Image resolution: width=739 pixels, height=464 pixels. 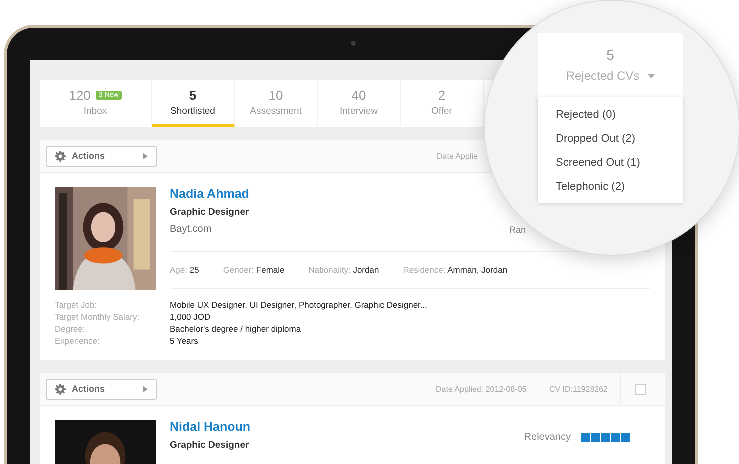 I want to click on detail-label: Experience:, so click(x=78, y=341).